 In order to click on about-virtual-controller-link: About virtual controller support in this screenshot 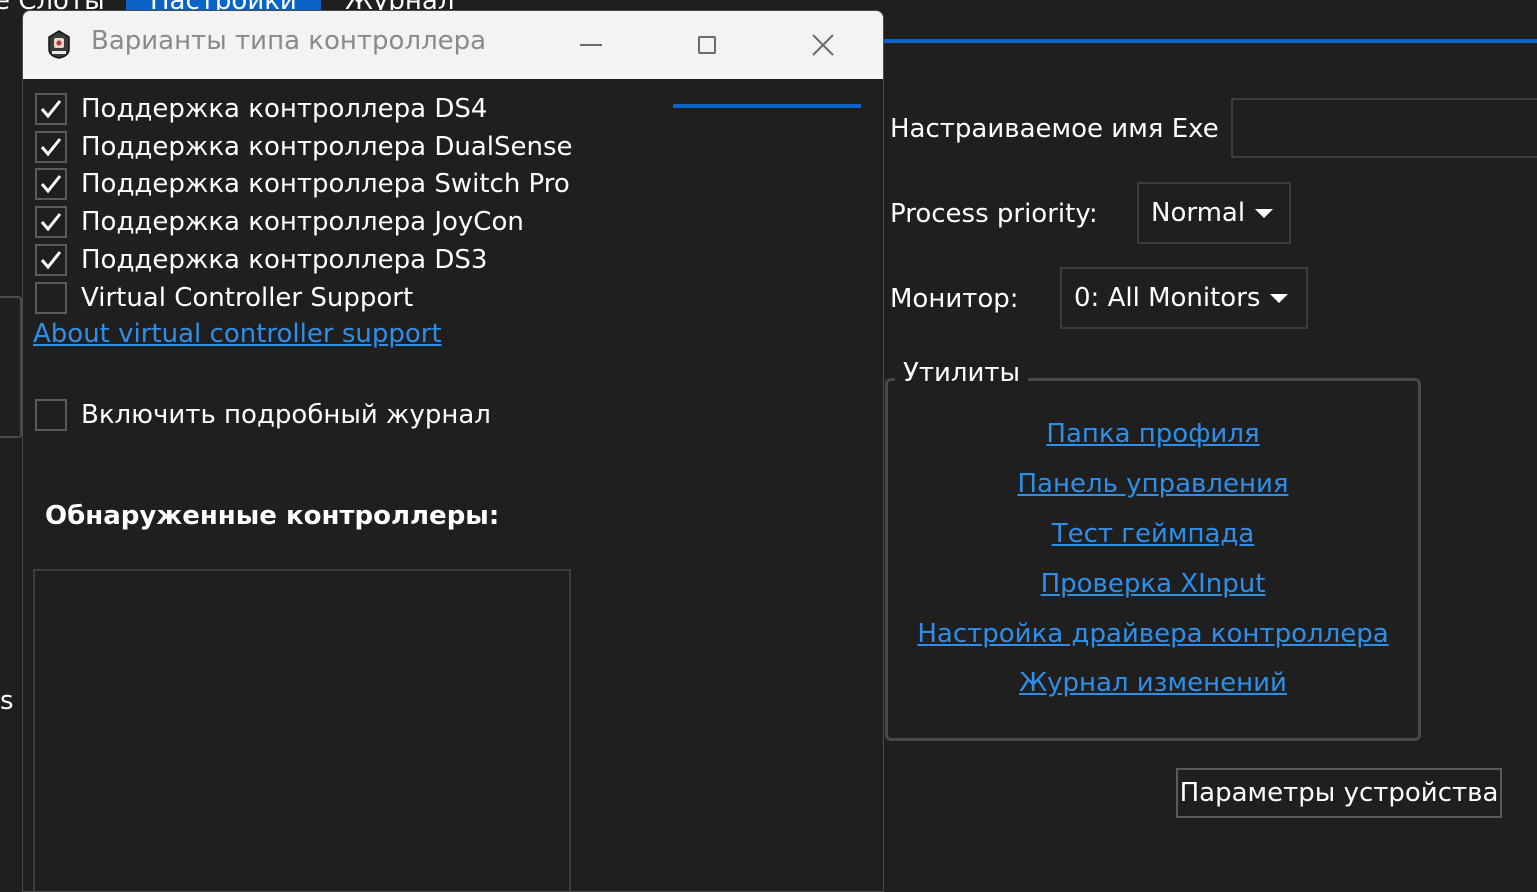, I will do `click(237, 334)`.